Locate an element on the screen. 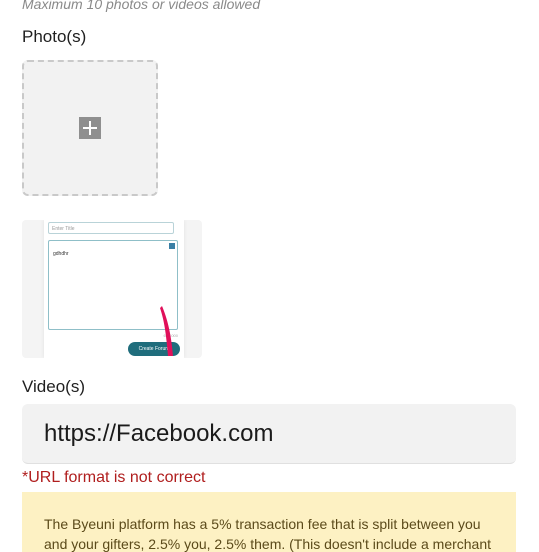 The height and width of the screenshot is (552, 539). photo-thumbnail: Enter Title gdhdhr 6 / 1000 Create Forum is located at coordinates (112, 289).